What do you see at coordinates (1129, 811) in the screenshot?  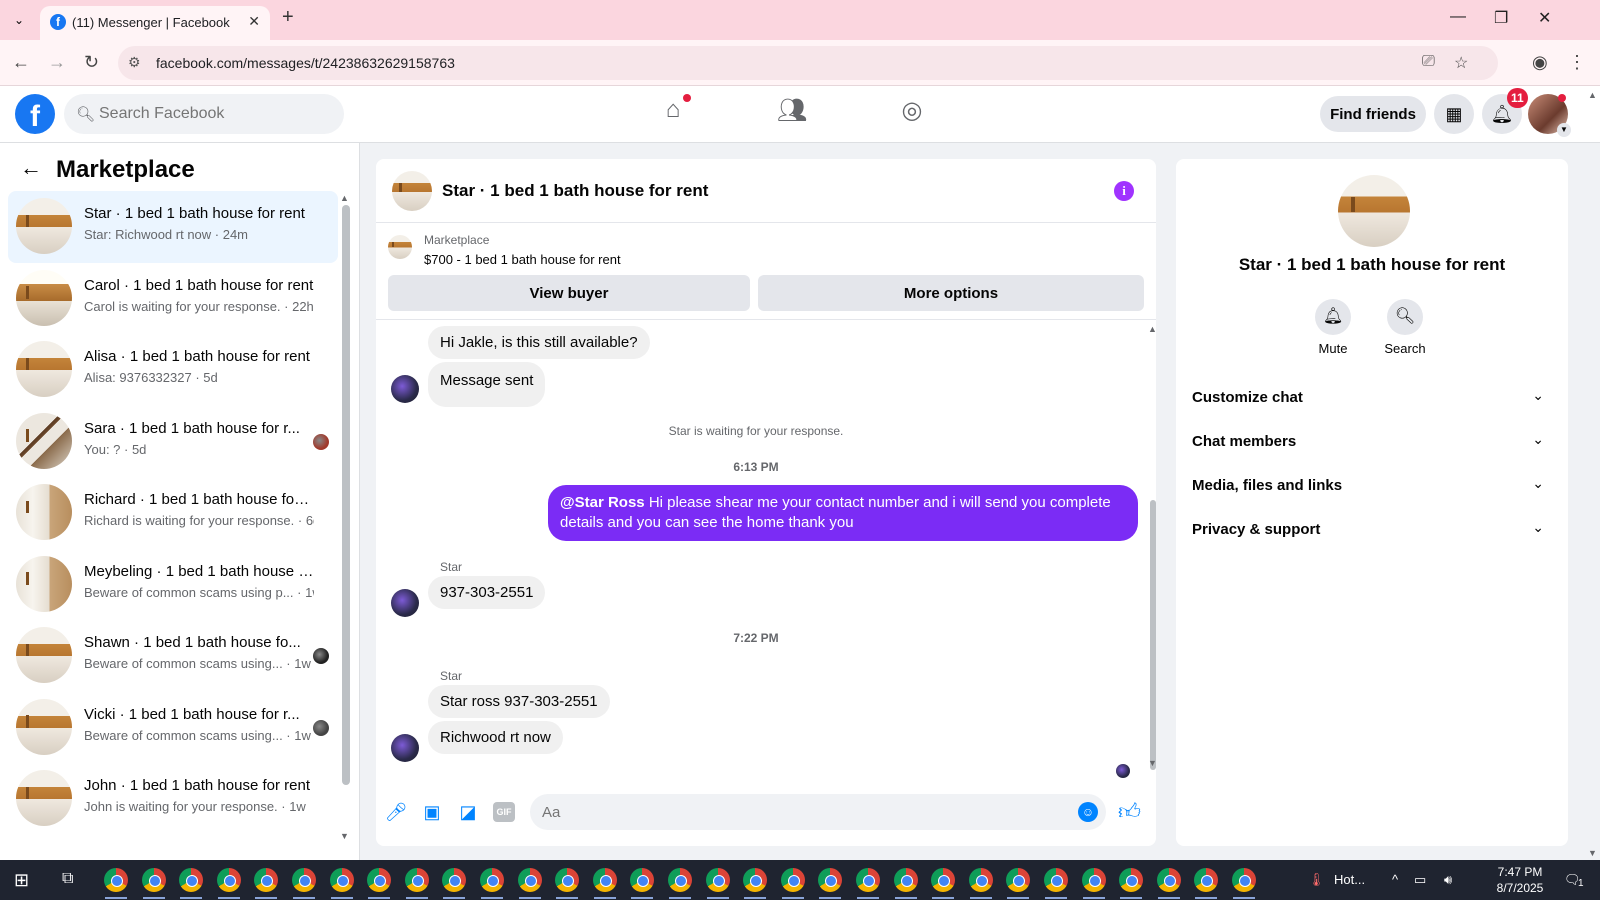 I see `thumbs-up-icon: 👍︎` at bounding box center [1129, 811].